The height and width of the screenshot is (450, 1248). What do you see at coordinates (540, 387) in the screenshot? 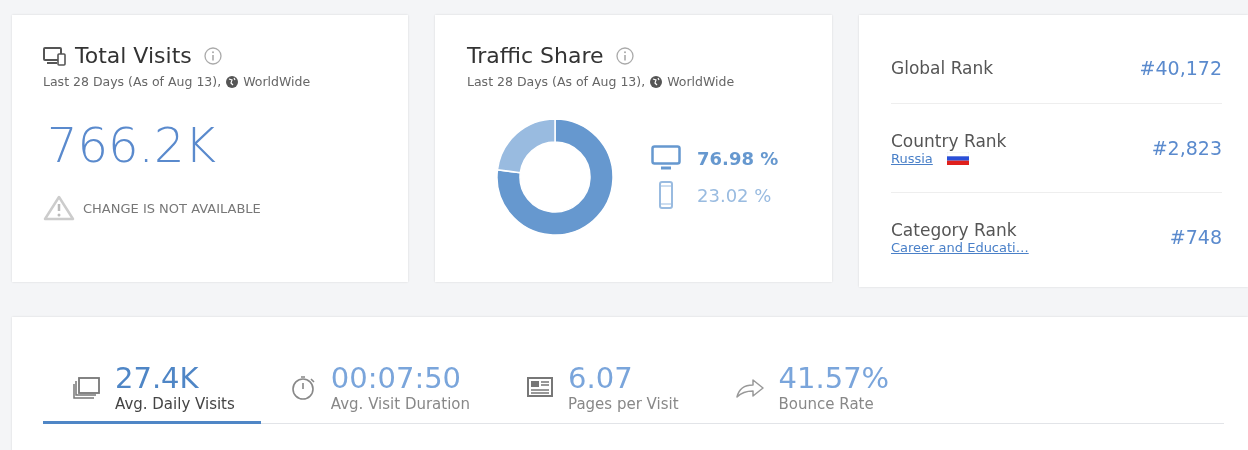
I see `newspaper-icon` at bounding box center [540, 387].